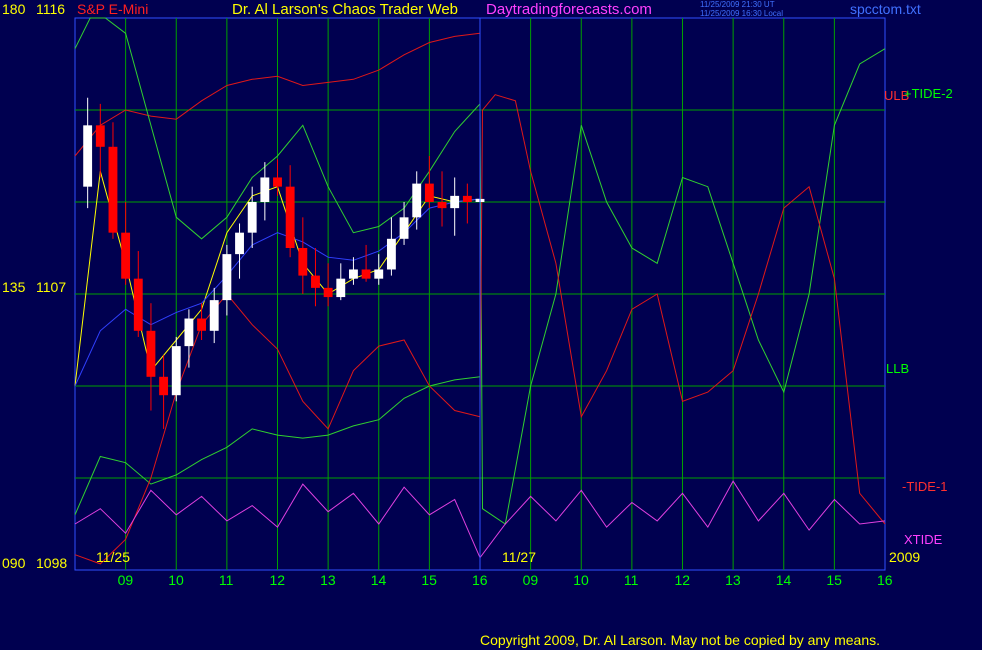  I want to click on tide2-label: +TIDE-2, so click(928, 93).